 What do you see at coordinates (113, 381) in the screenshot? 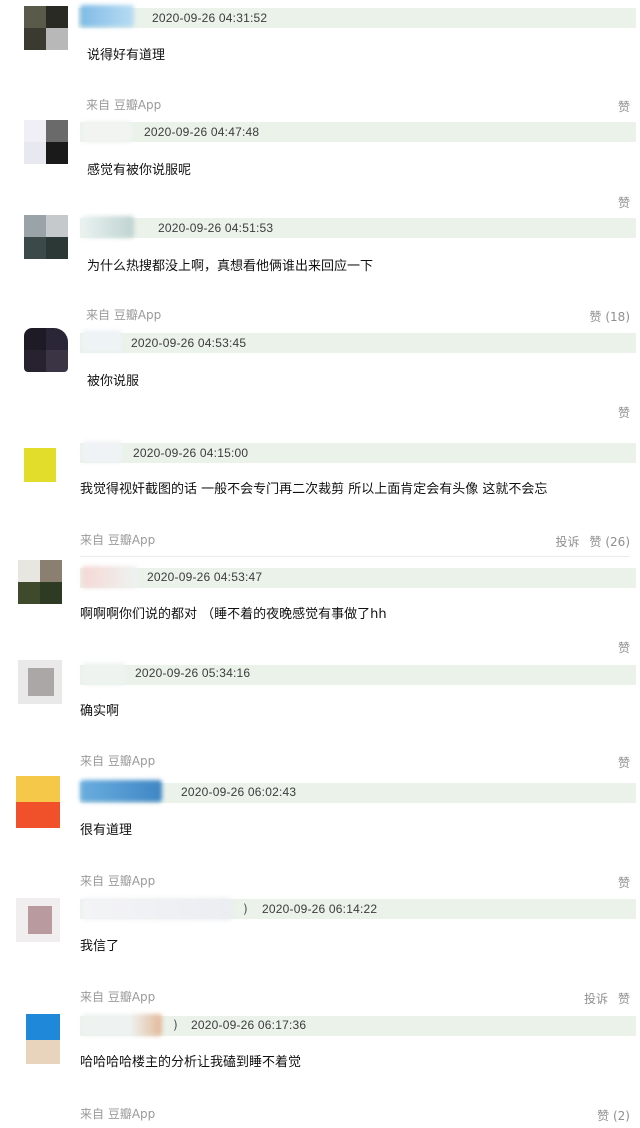
I see `comment-text: 被你说服` at bounding box center [113, 381].